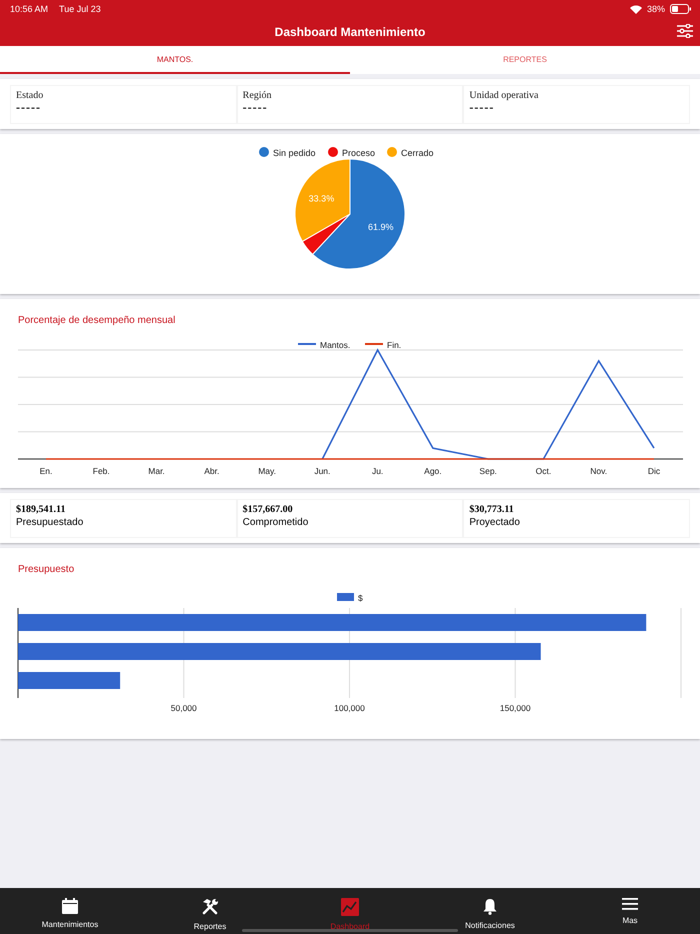  I want to click on wifi-icon, so click(636, 9).